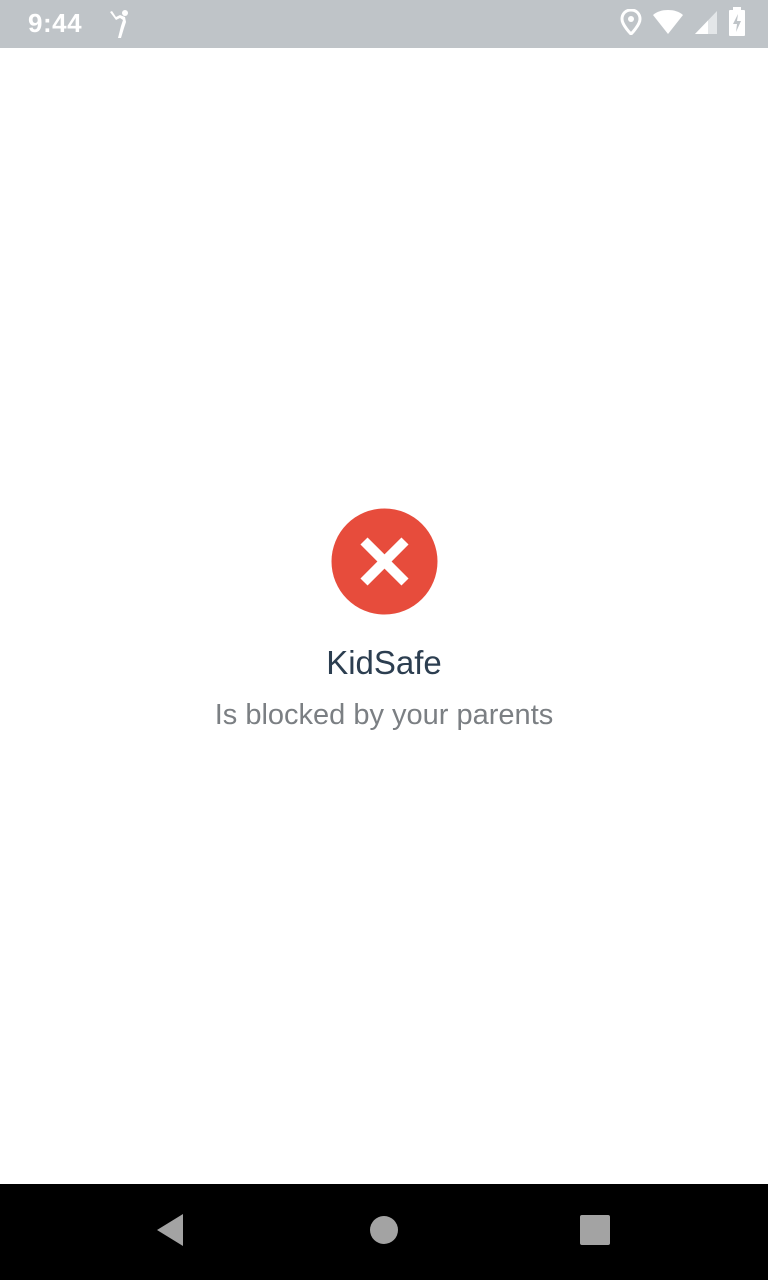  What do you see at coordinates (384, 662) in the screenshot?
I see `blocked-app-name: KidSafe` at bounding box center [384, 662].